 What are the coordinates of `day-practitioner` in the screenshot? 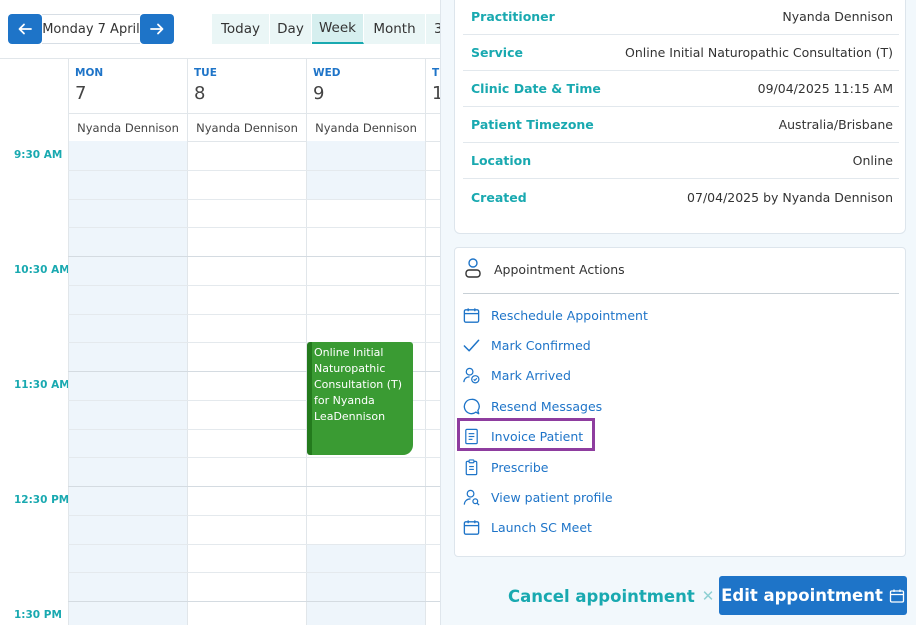 It's located at (433, 127).